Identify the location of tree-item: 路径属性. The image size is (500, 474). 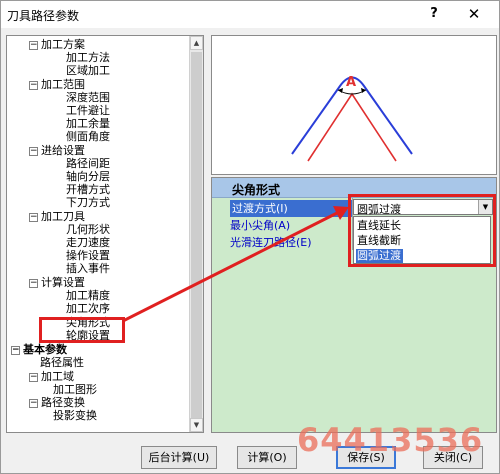
(62, 362).